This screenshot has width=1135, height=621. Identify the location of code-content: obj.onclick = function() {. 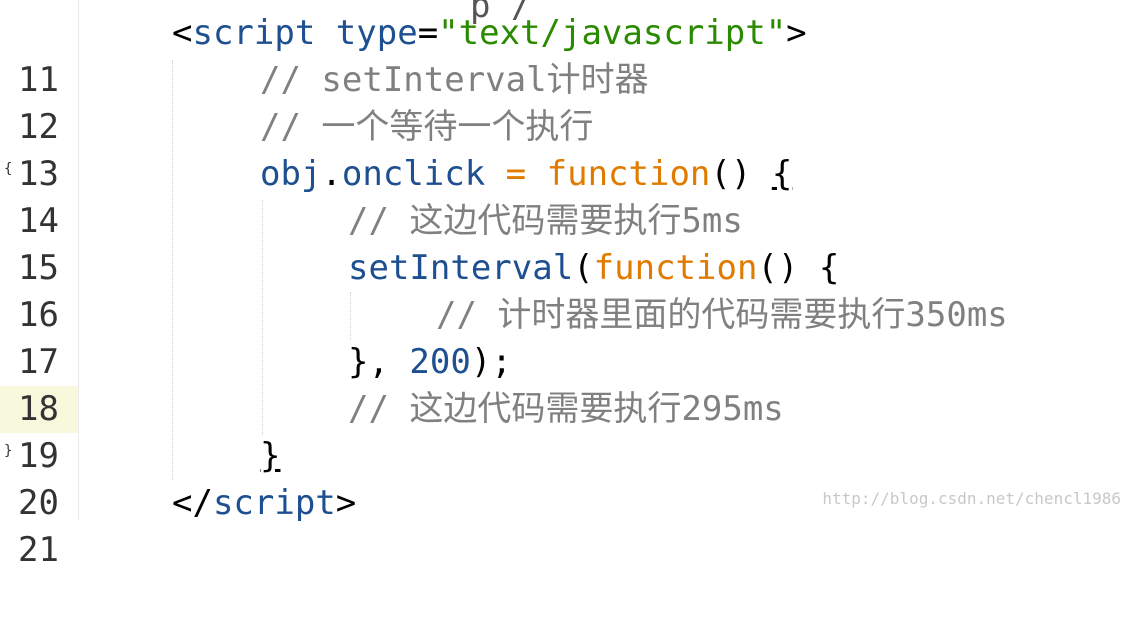
(526, 174).